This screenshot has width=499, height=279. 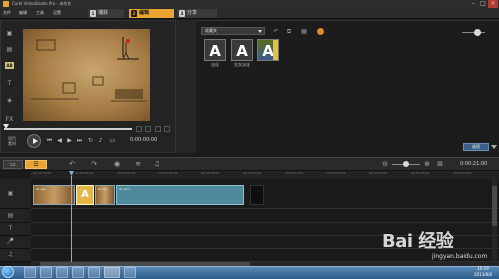 What do you see at coordinates (406, 164) in the screenshot?
I see `timeline-zoom-knob` at bounding box center [406, 164].